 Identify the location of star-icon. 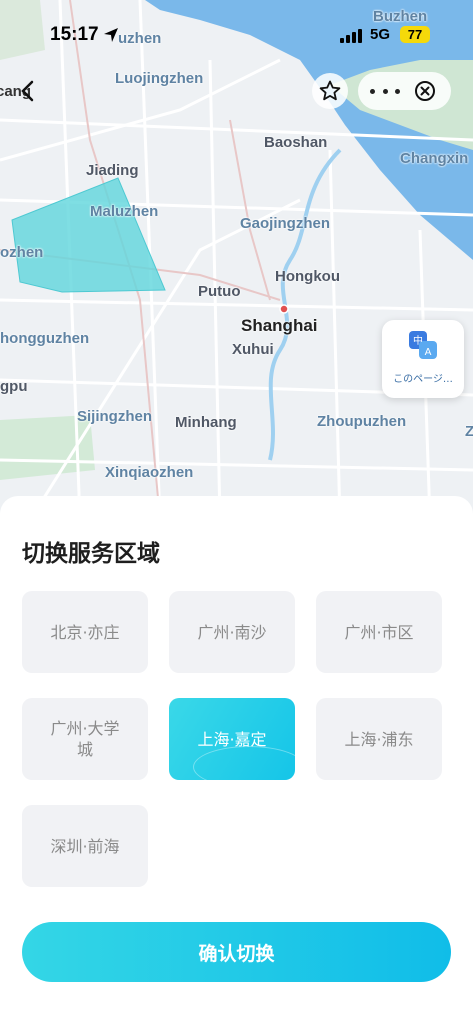
(330, 90).